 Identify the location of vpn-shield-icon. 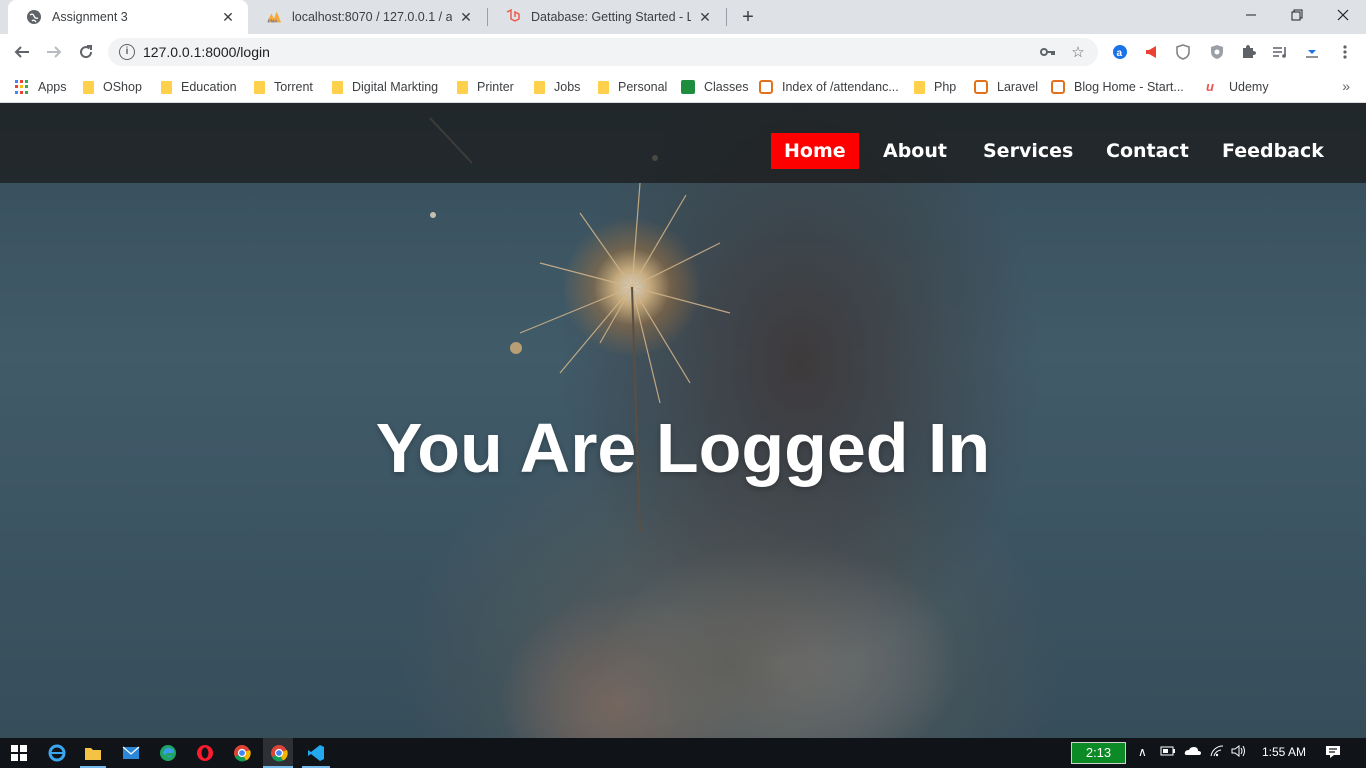
(1217, 52).